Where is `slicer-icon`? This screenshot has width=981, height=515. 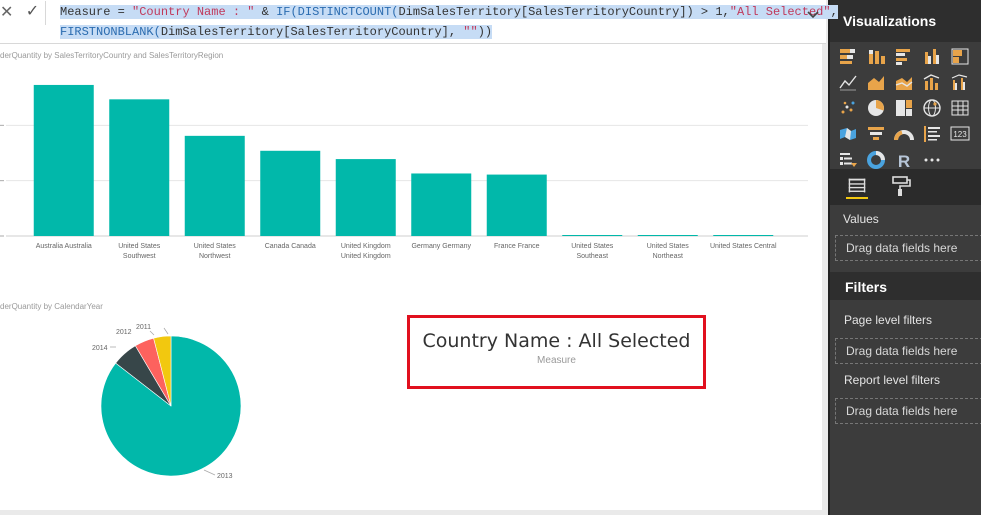
slicer-icon is located at coordinates (848, 160).